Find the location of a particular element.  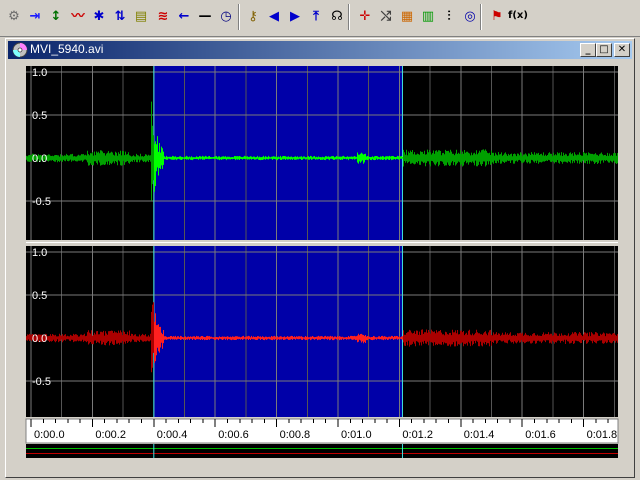

auto-adjust-button: ☊ is located at coordinates (337, 16).